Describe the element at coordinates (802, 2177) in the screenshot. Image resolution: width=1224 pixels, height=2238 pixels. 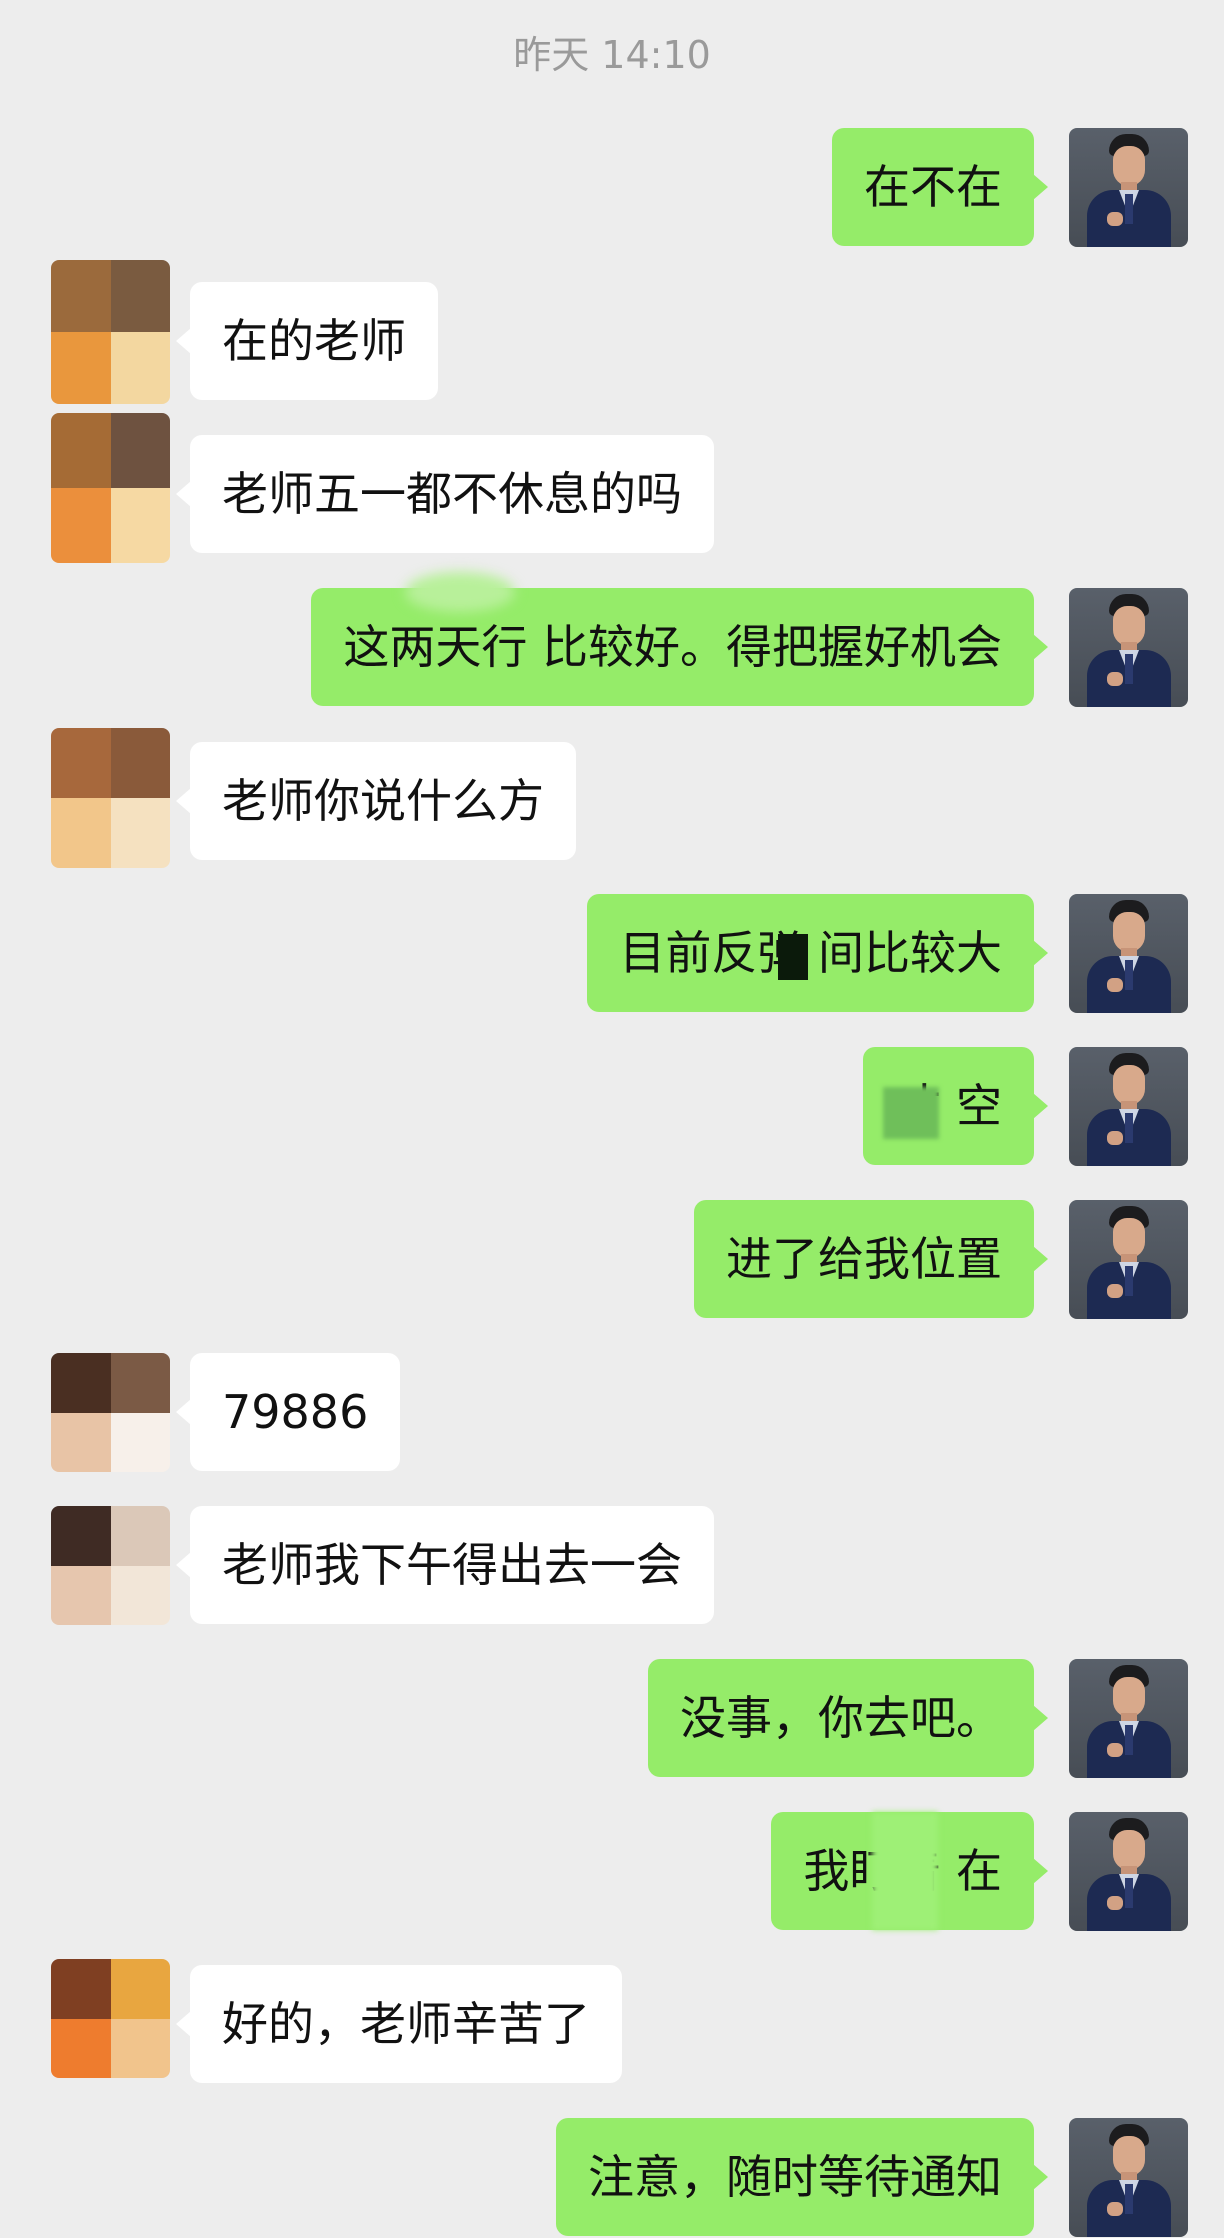
I see `message-bubble-outgoing: 注意，随时等待通知` at that location.